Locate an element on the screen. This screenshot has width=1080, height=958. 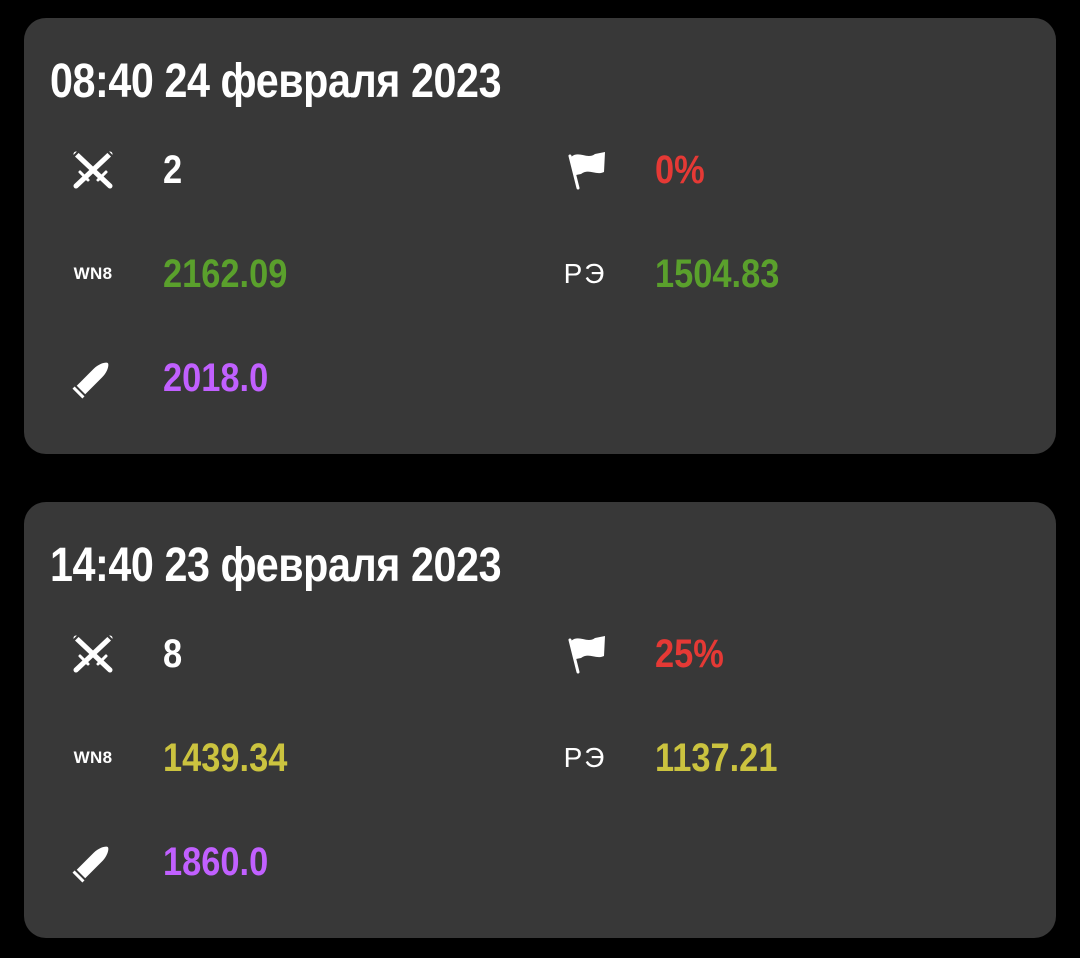
avg-damage-value: 1860.0 is located at coordinates (216, 862).